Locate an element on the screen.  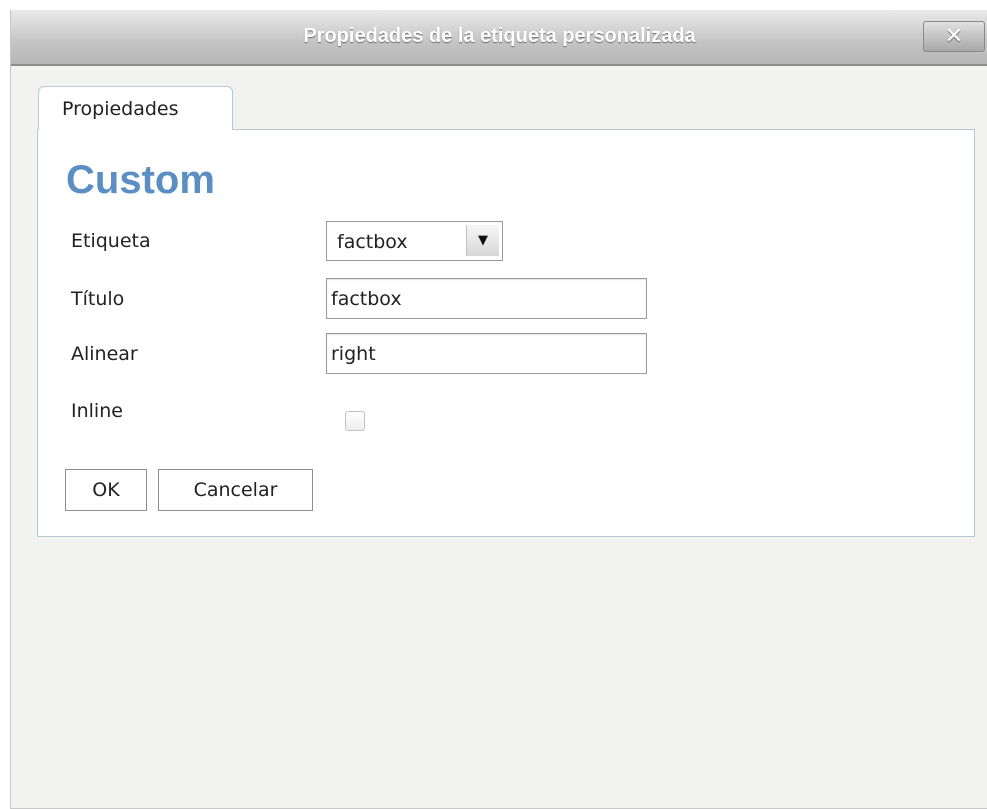
alinear-input: right is located at coordinates (486, 353).